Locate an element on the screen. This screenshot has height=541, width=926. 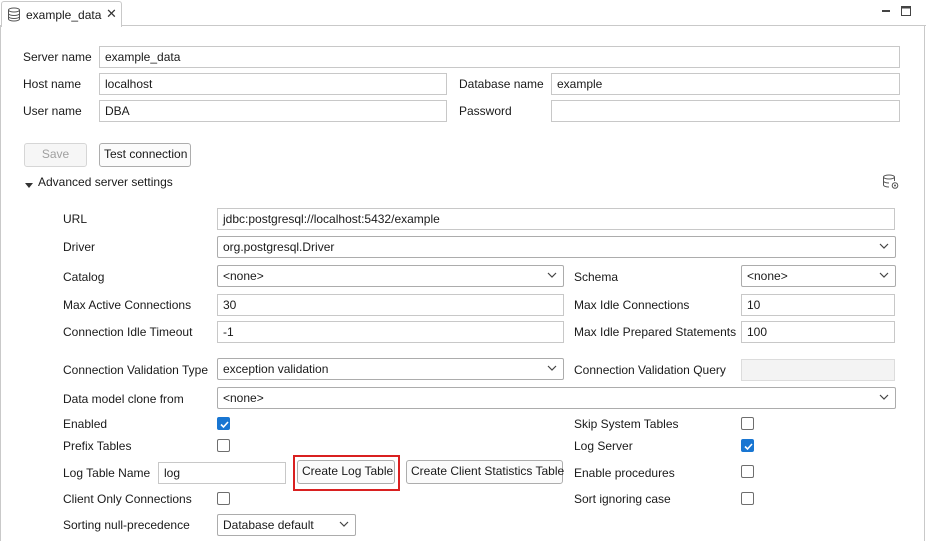
max-idle-prepared-statements-label: Max Idle Prepared Statements is located at coordinates (655, 332).